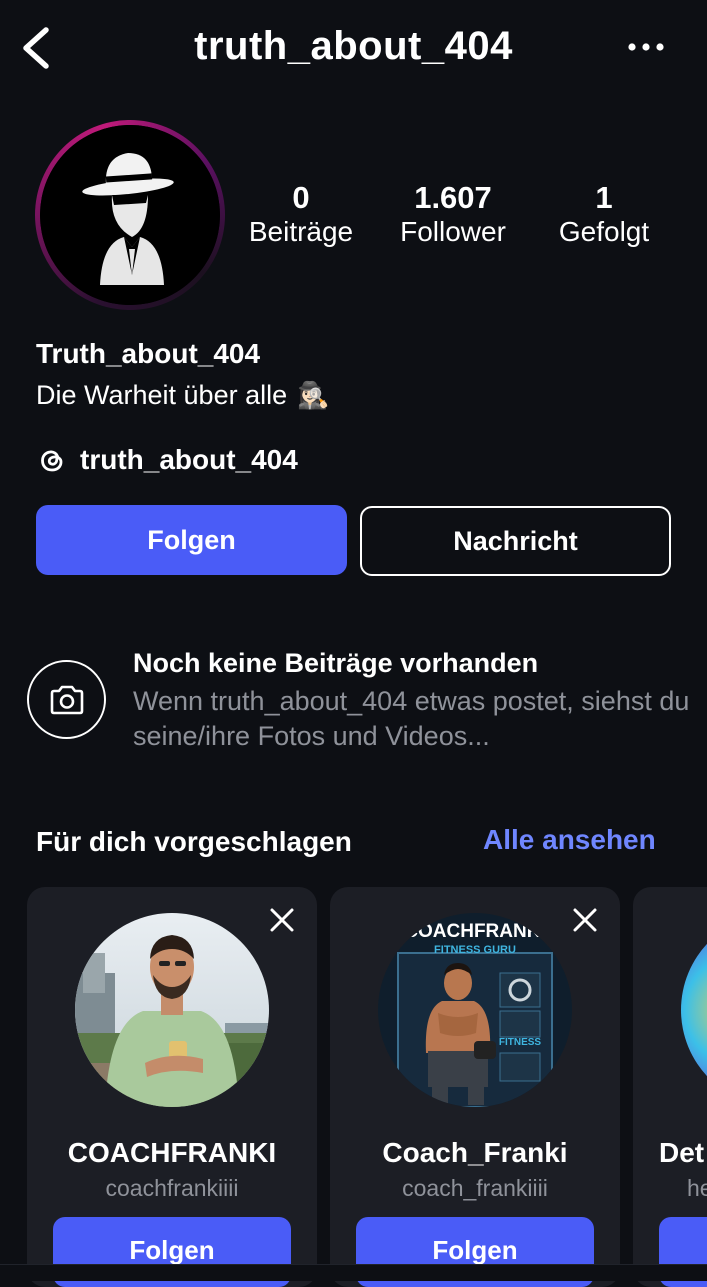 The image size is (707, 1287). I want to click on more-icon, so click(646, 47).